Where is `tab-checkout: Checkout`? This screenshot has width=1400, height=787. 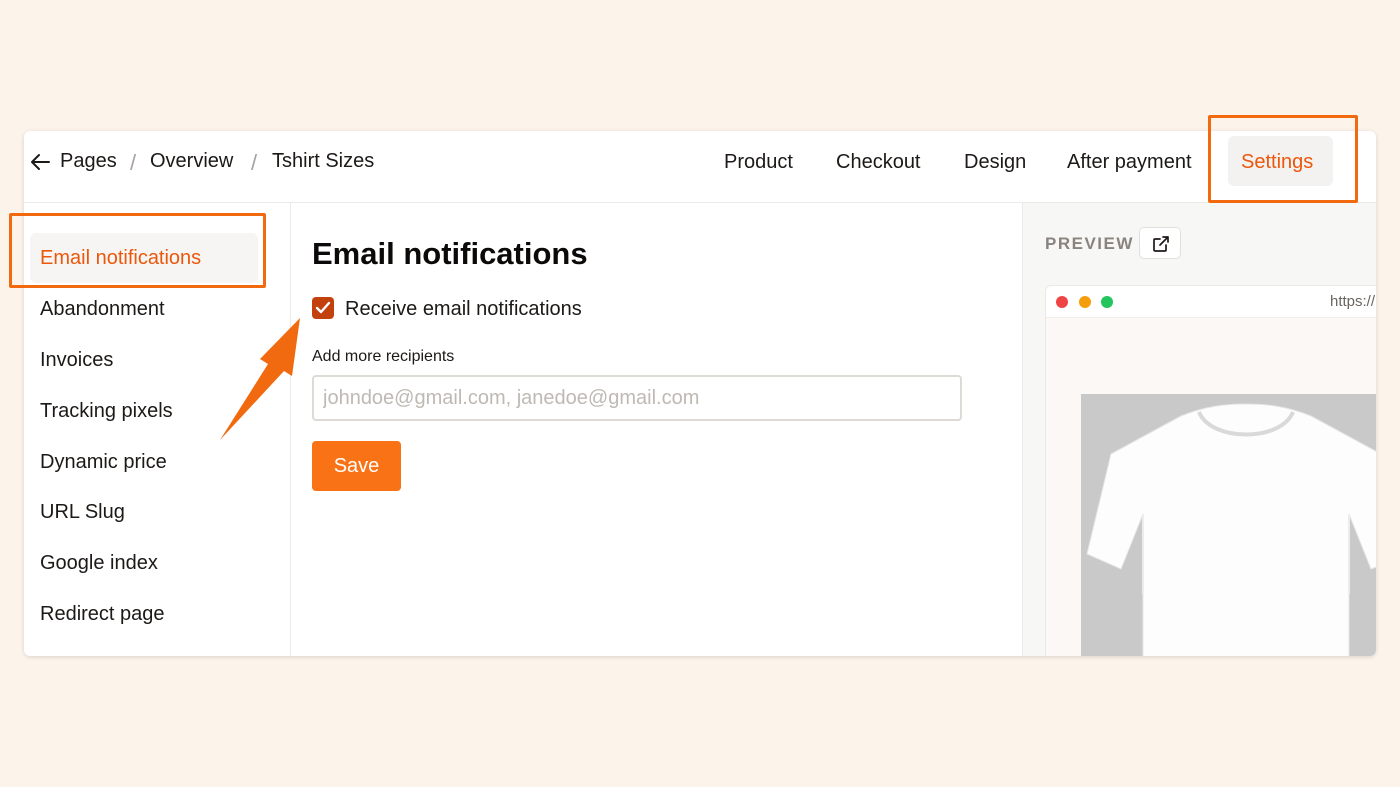
tab-checkout: Checkout is located at coordinates (878, 162).